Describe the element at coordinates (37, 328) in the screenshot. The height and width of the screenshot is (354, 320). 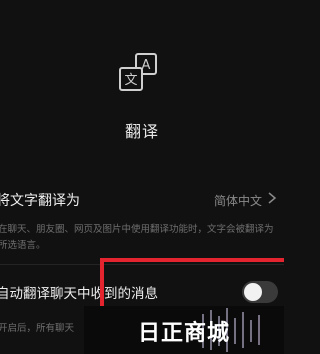
I see `auto-translate-description: 开启后，所有聊天` at that location.